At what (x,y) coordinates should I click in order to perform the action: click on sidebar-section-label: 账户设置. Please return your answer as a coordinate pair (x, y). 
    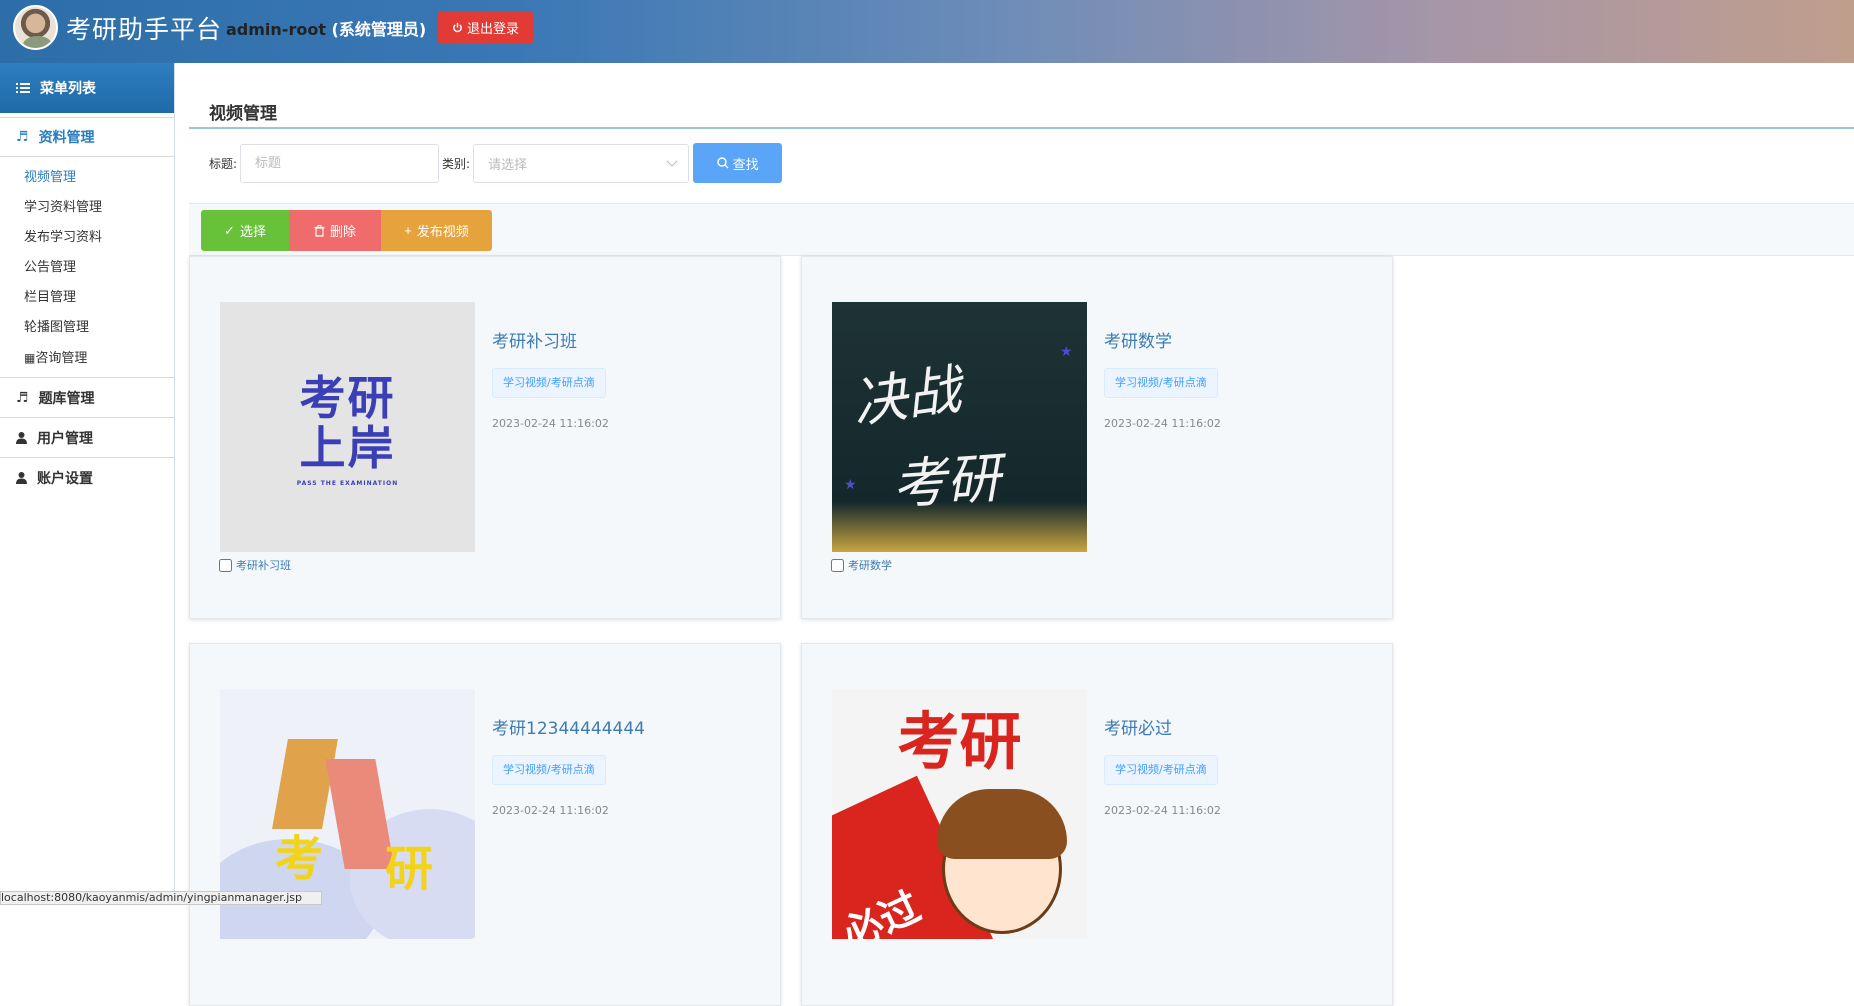
    Looking at the image, I should click on (65, 479).